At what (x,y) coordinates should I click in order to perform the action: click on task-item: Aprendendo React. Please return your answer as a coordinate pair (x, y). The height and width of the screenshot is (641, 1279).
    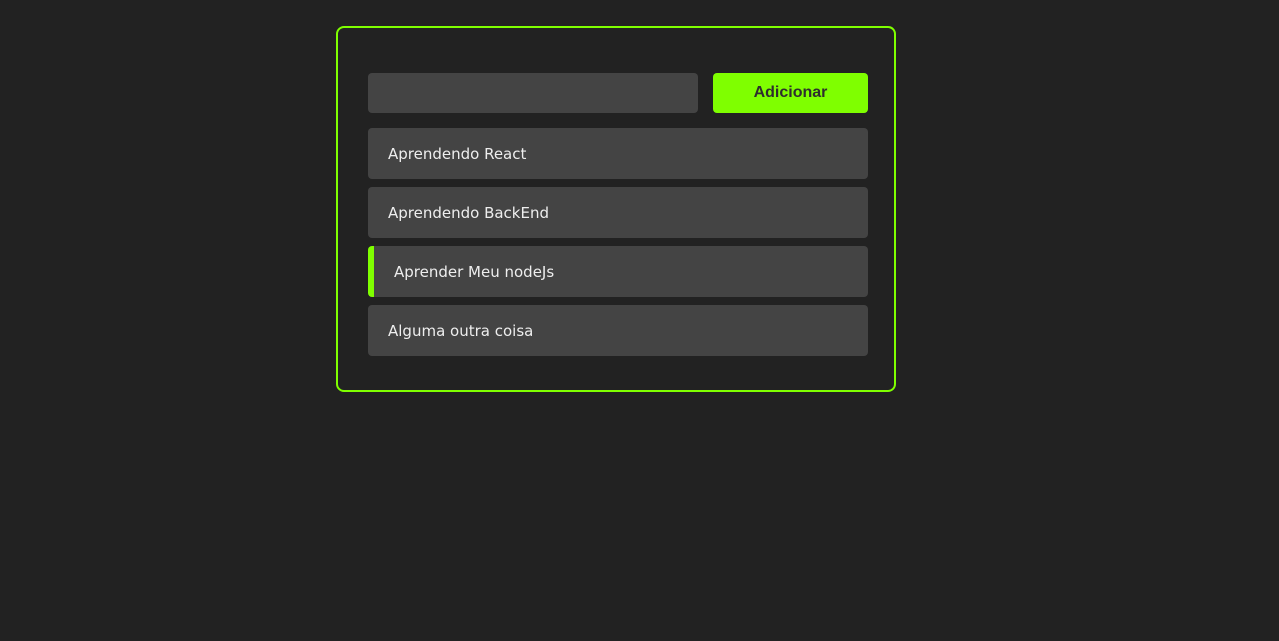
    Looking at the image, I should click on (618, 153).